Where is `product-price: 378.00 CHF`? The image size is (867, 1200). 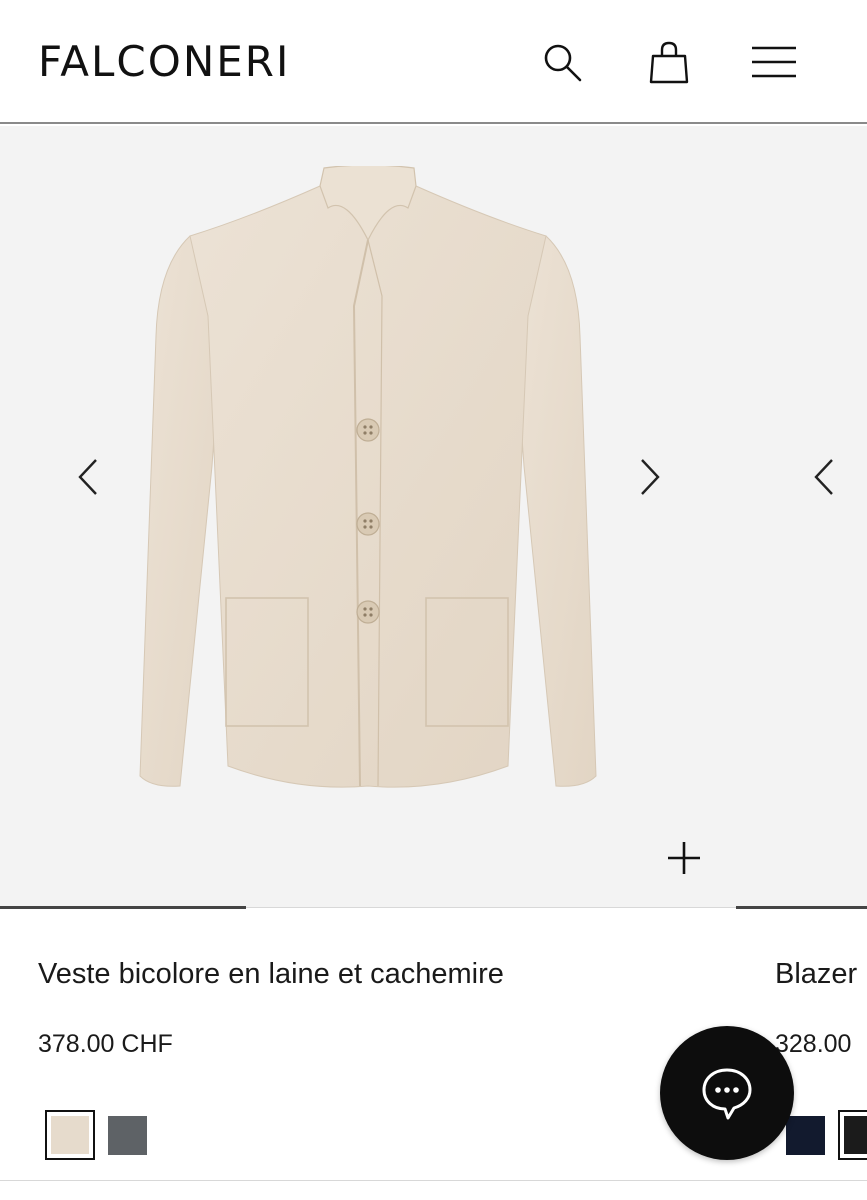 product-price: 378.00 CHF is located at coordinates (105, 1044).